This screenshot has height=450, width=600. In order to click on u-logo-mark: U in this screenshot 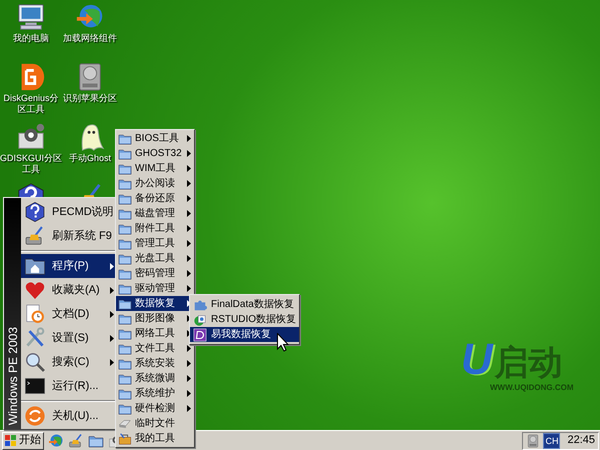, I will do `click(476, 360)`.